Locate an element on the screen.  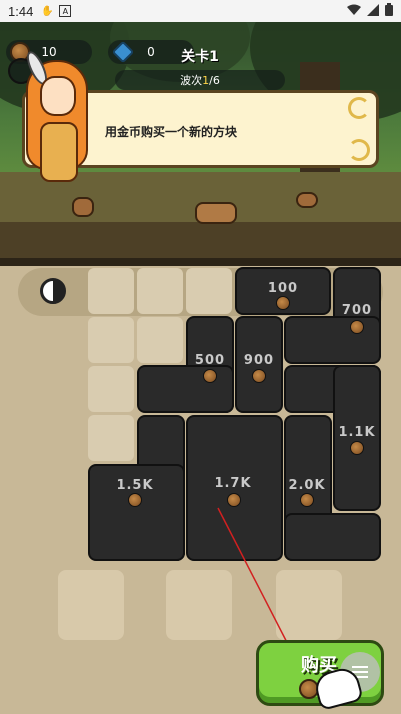
status-time: 1:44 is located at coordinates (21, 11).